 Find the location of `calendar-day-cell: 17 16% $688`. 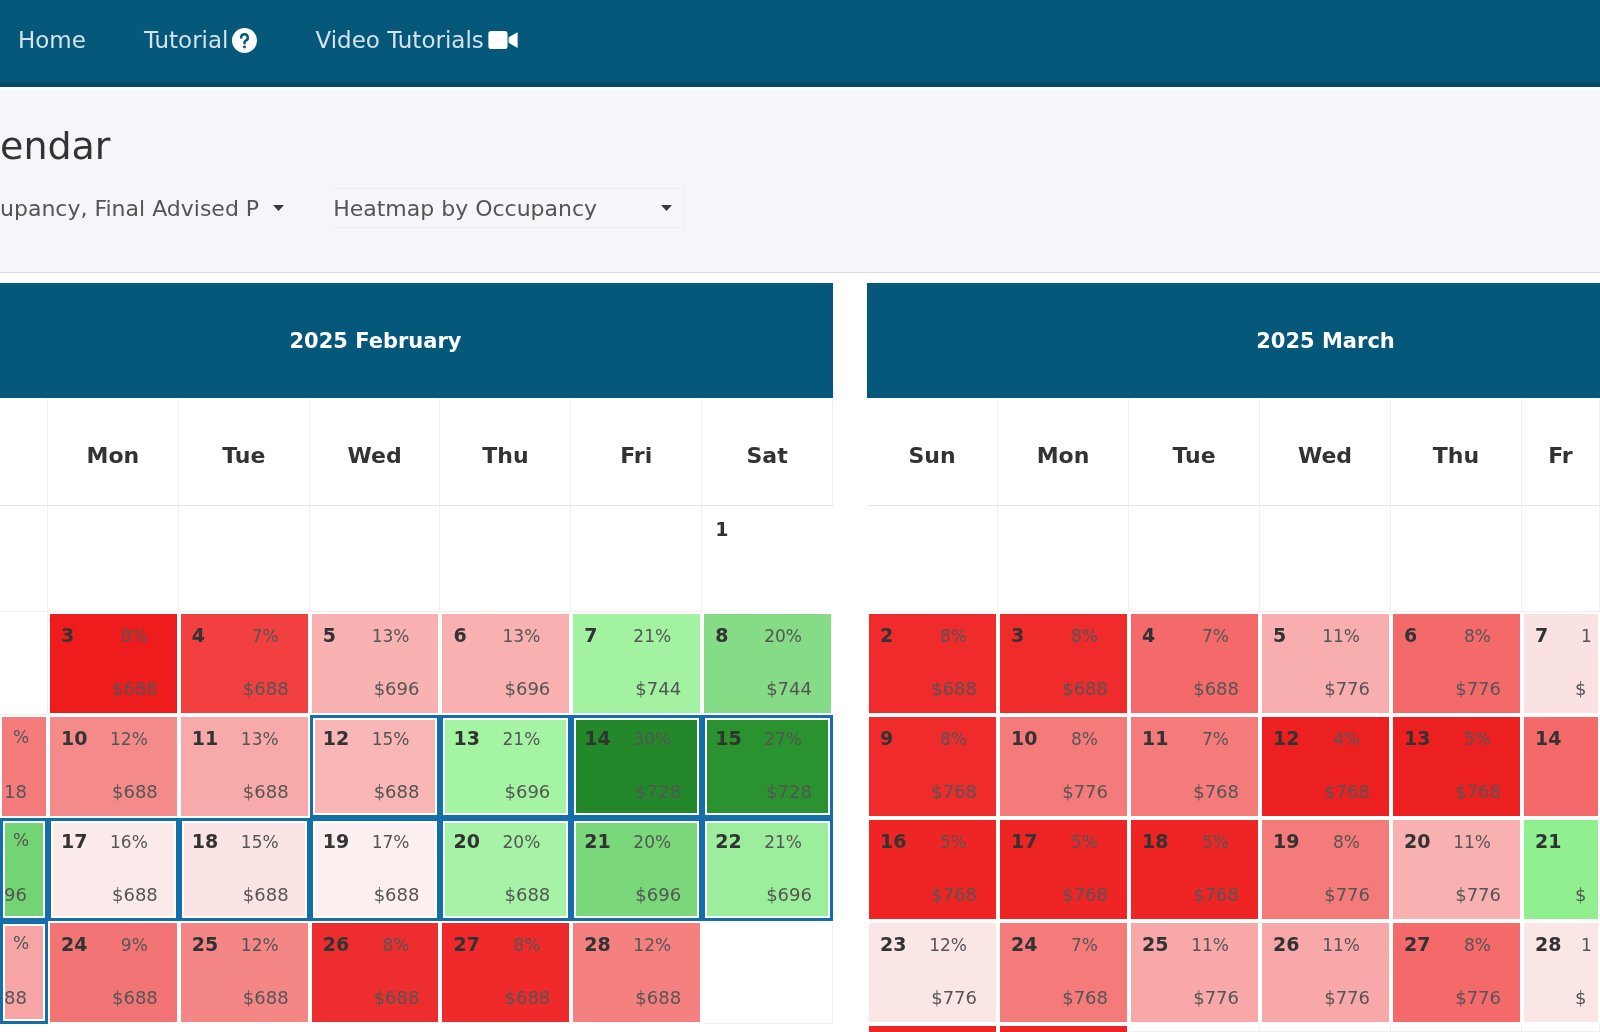

calendar-day-cell: 17 16% $688 is located at coordinates (113, 869).